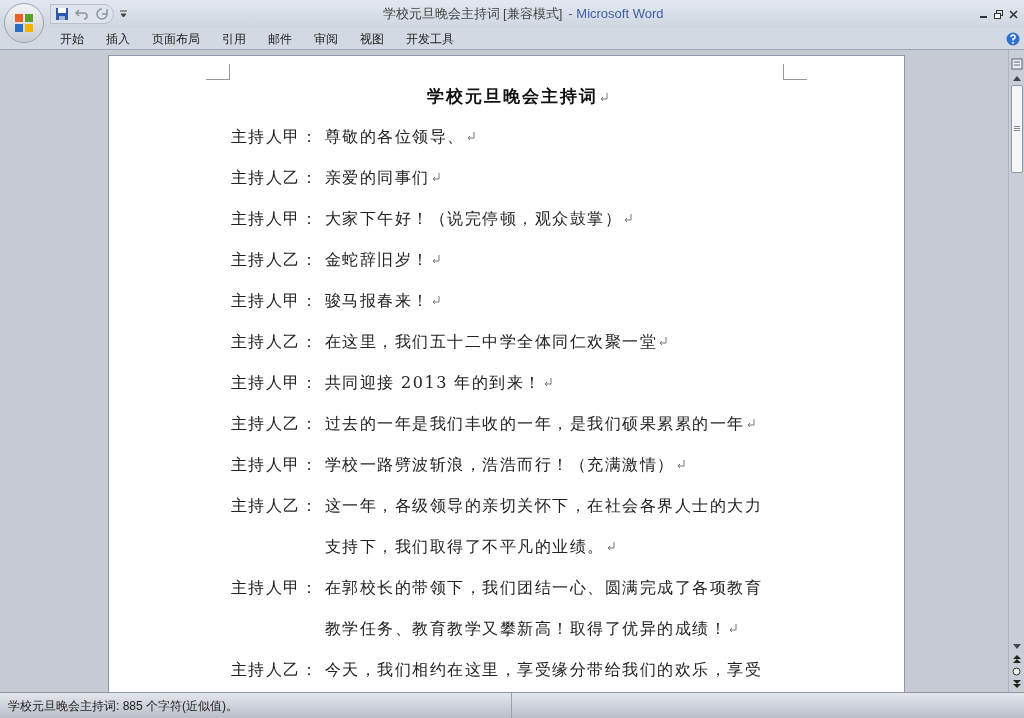 This screenshot has height=718, width=1024. Describe the element at coordinates (1016, 646) in the screenshot. I see `scroll-down-icon` at that location.